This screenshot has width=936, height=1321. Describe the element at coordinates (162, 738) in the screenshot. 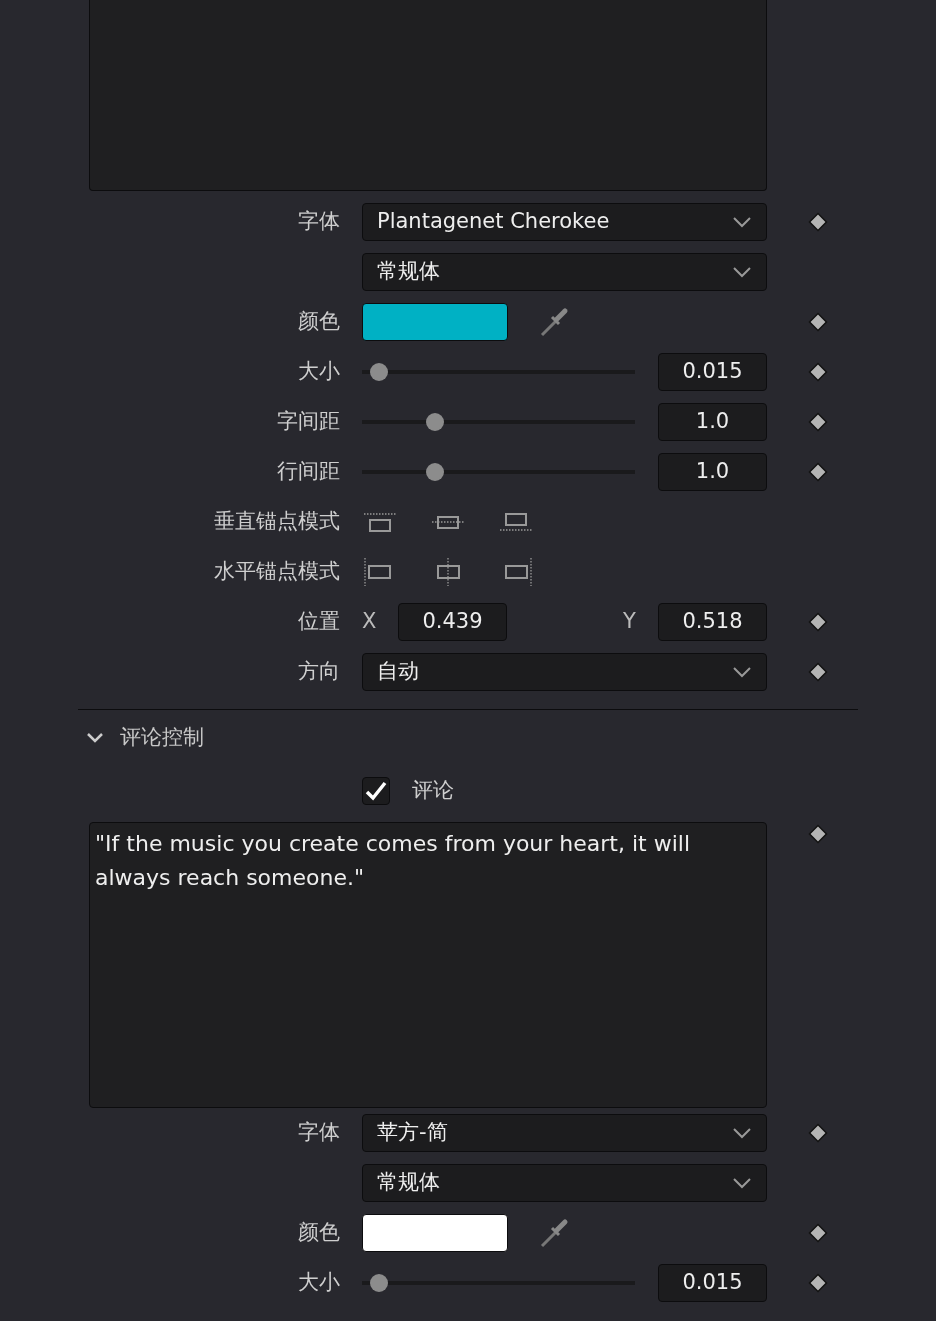

I see `section-title: 评论控制` at that location.